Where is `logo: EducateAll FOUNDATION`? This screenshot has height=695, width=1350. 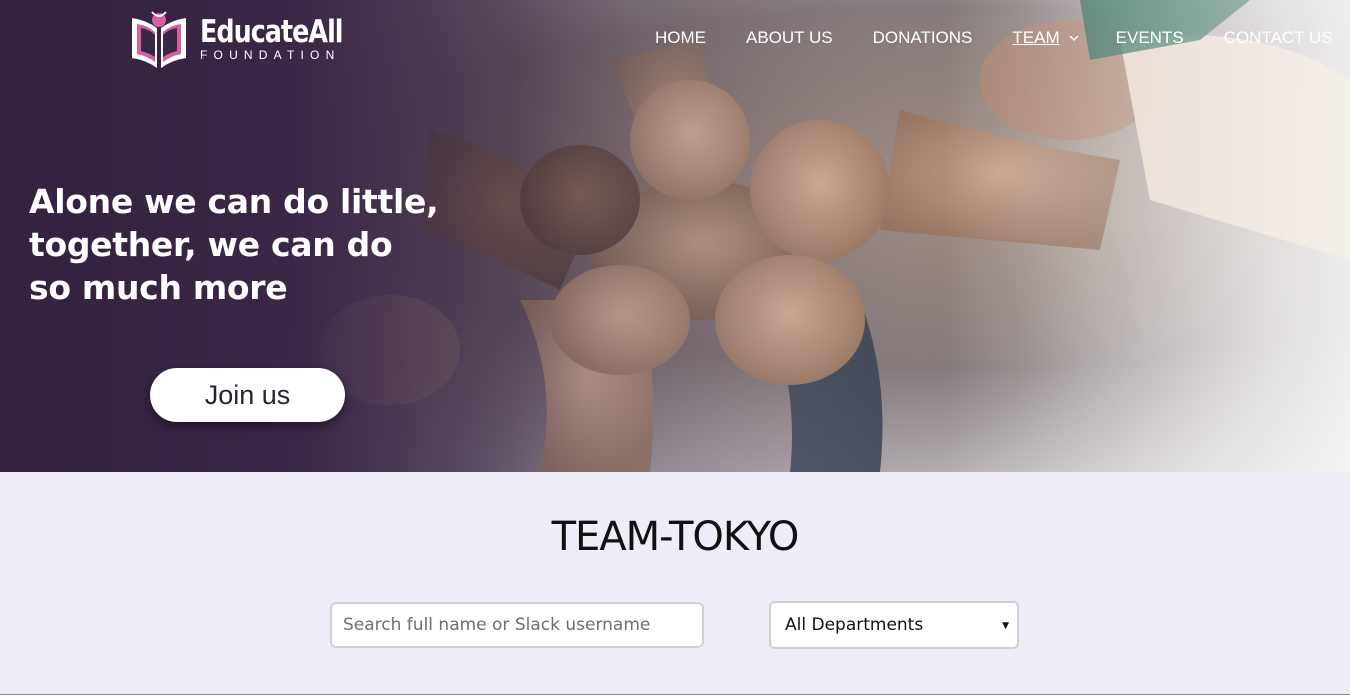 logo: EducateAll FOUNDATION is located at coordinates (251, 39).